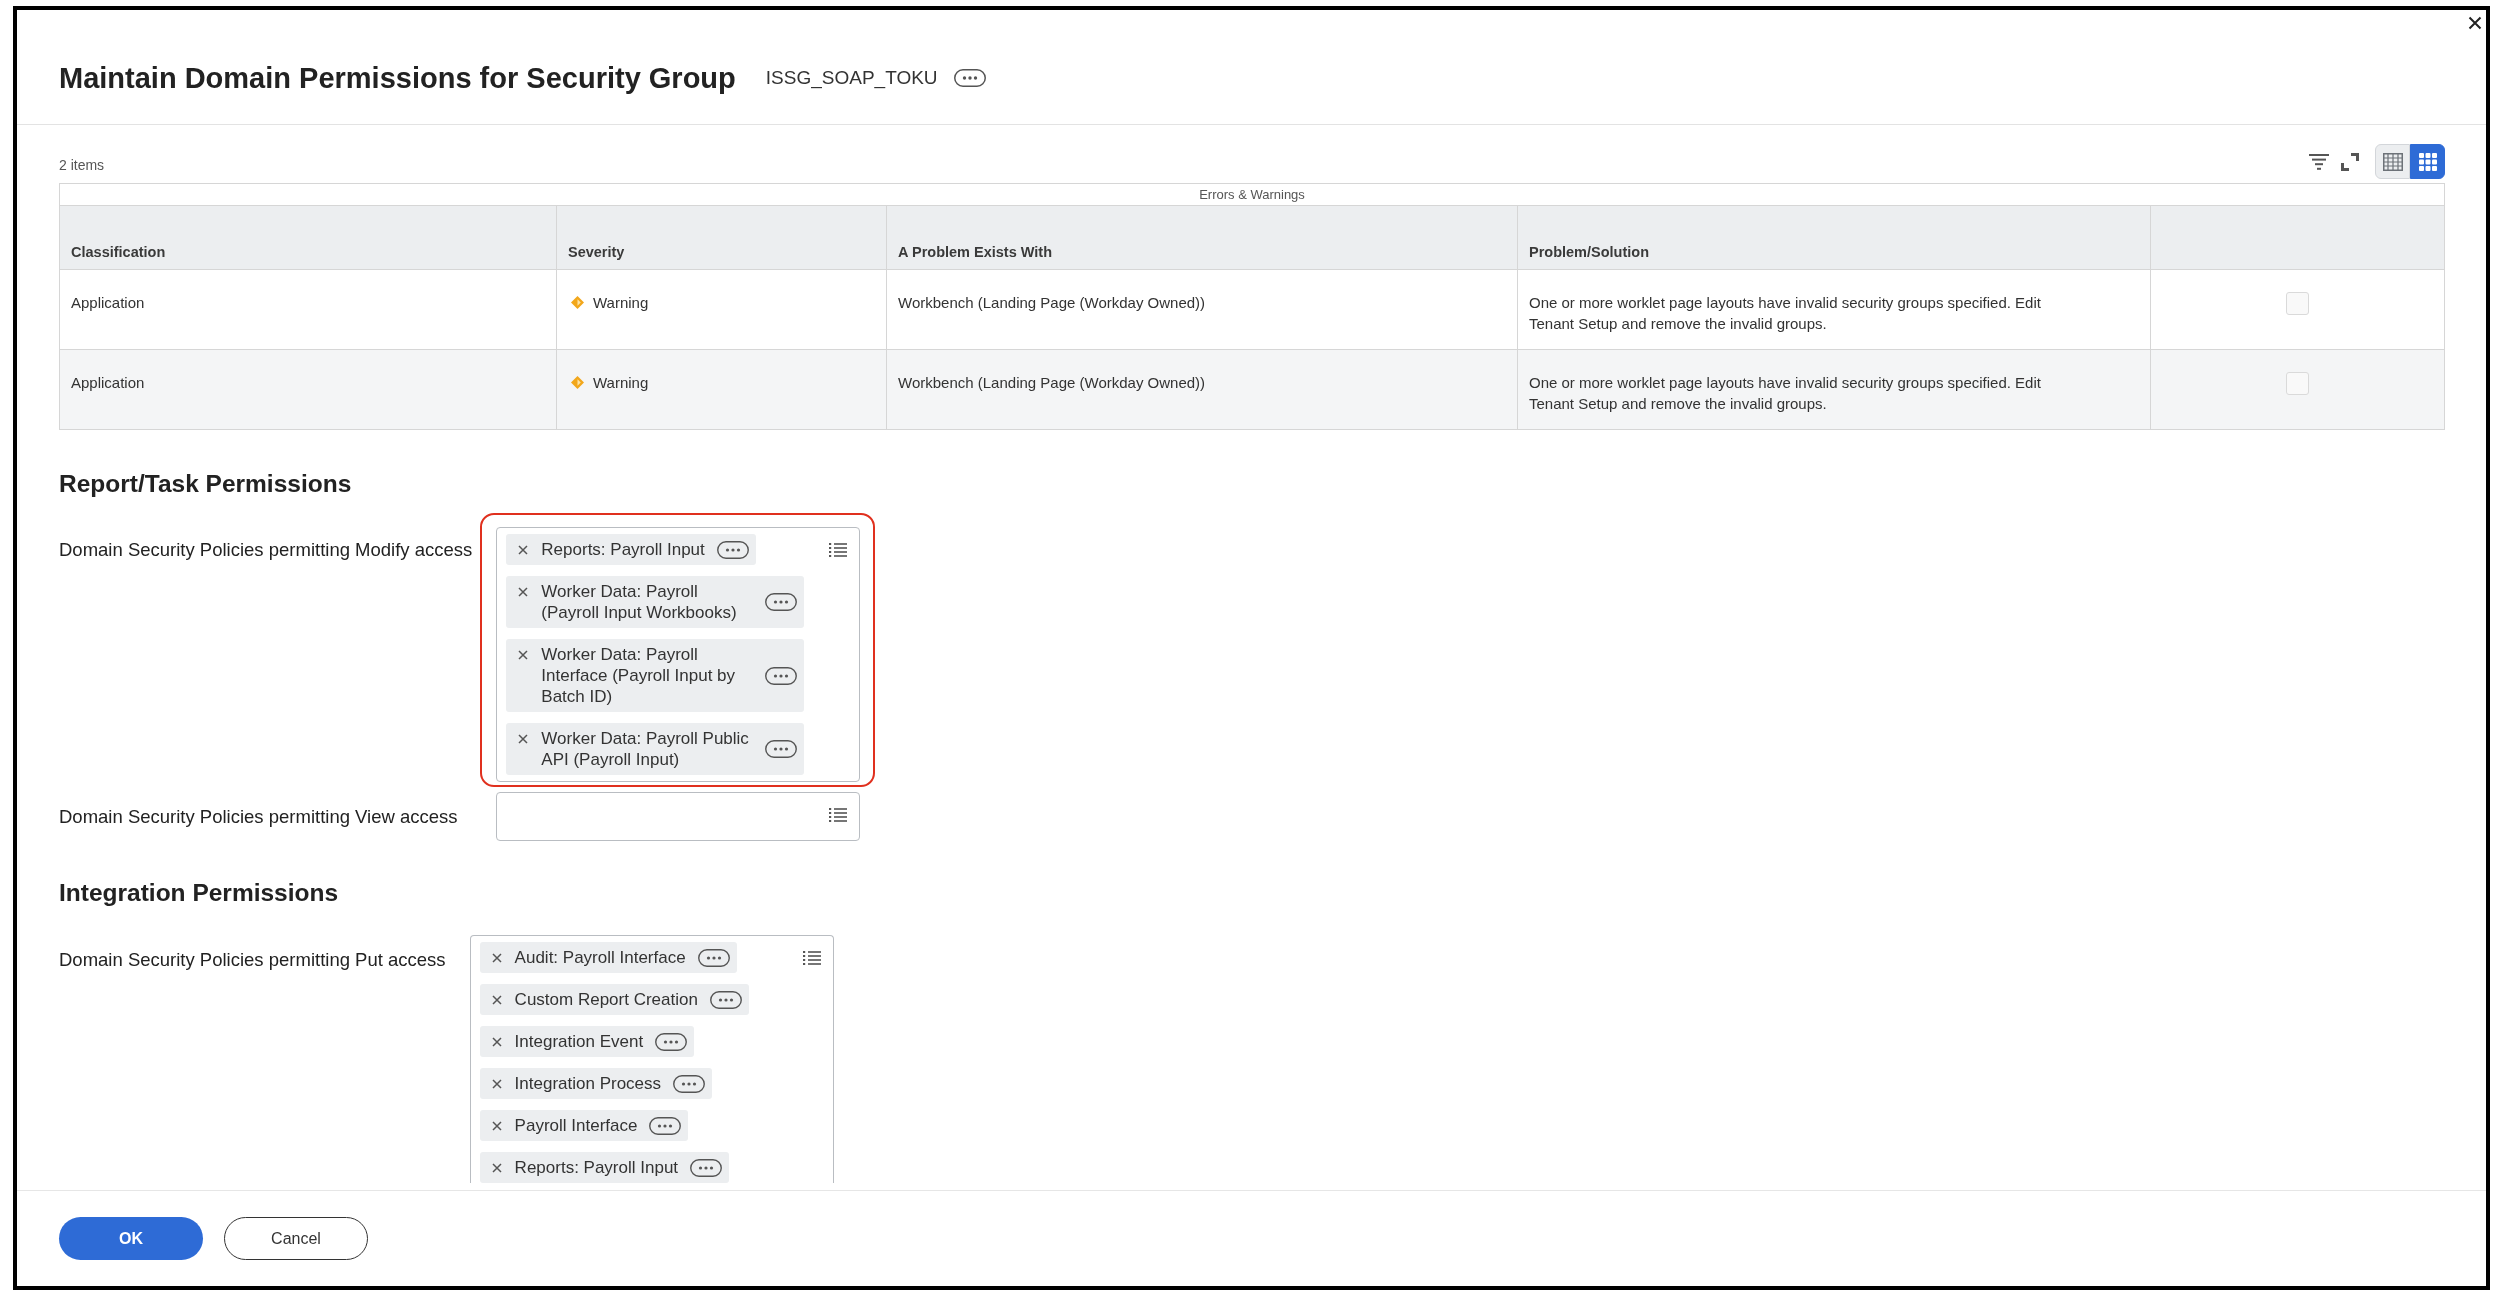 Image resolution: width=2504 pixels, height=1300 pixels. What do you see at coordinates (397, 78) in the screenshot?
I see `dialog-title: Maintain Domain Permissions for Security Group` at bounding box center [397, 78].